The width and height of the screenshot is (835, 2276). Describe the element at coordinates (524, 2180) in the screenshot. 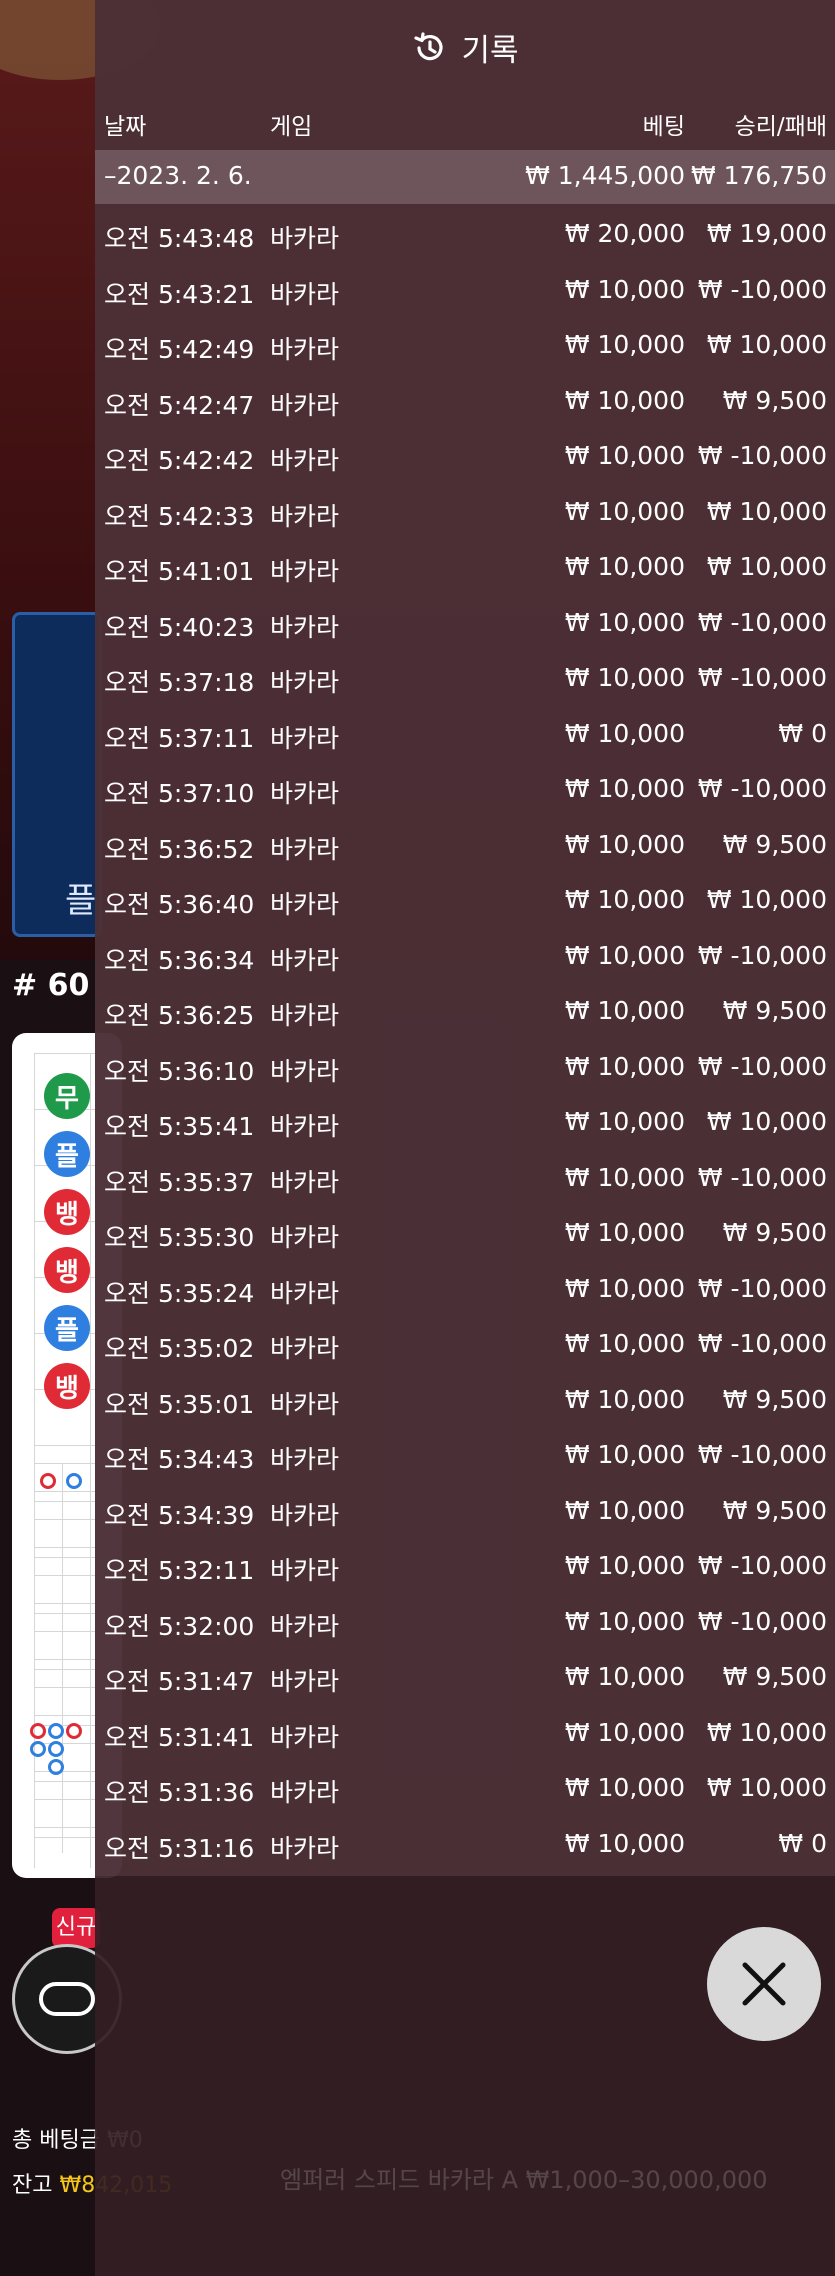

I see `table-info: 엠퍼러 스피드 바카라 A ₩1,000–30,000,000` at that location.